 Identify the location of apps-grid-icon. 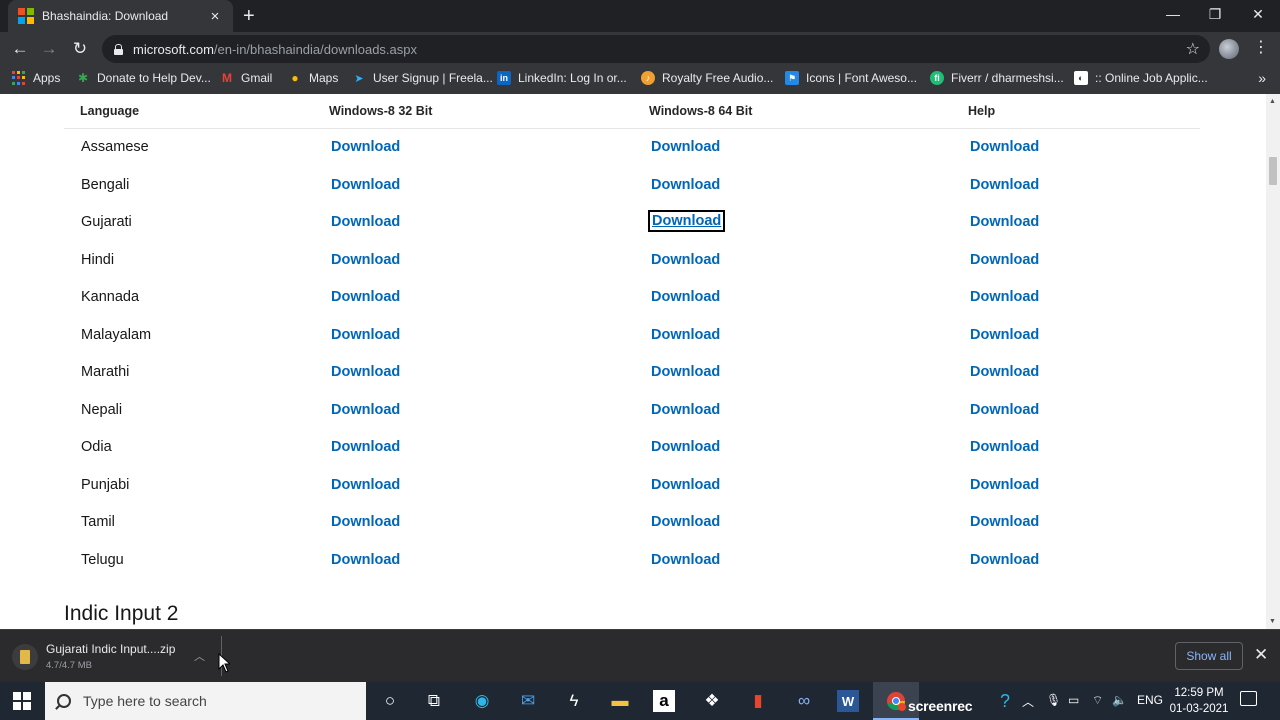
(19, 78).